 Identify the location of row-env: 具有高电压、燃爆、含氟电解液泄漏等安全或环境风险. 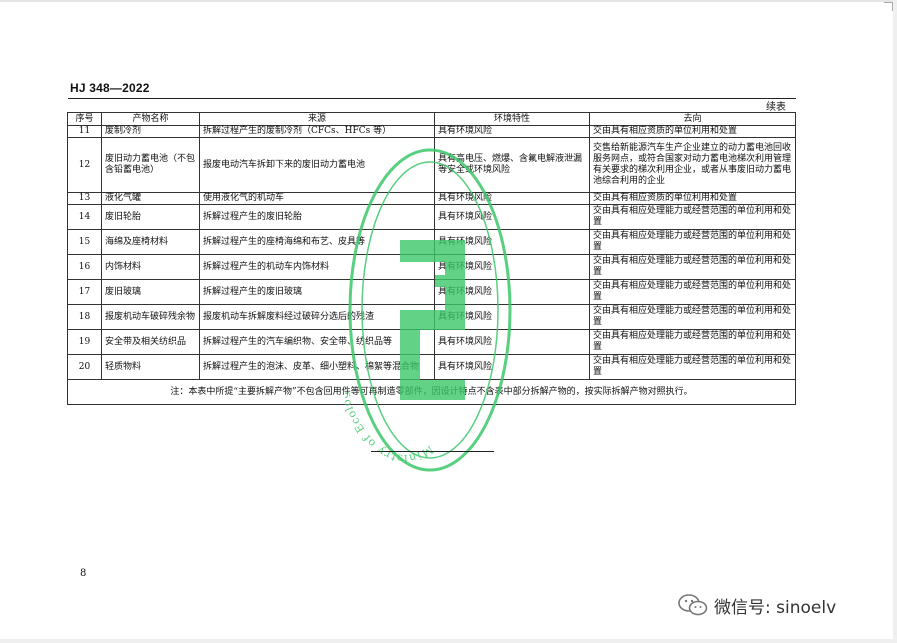
(512, 165).